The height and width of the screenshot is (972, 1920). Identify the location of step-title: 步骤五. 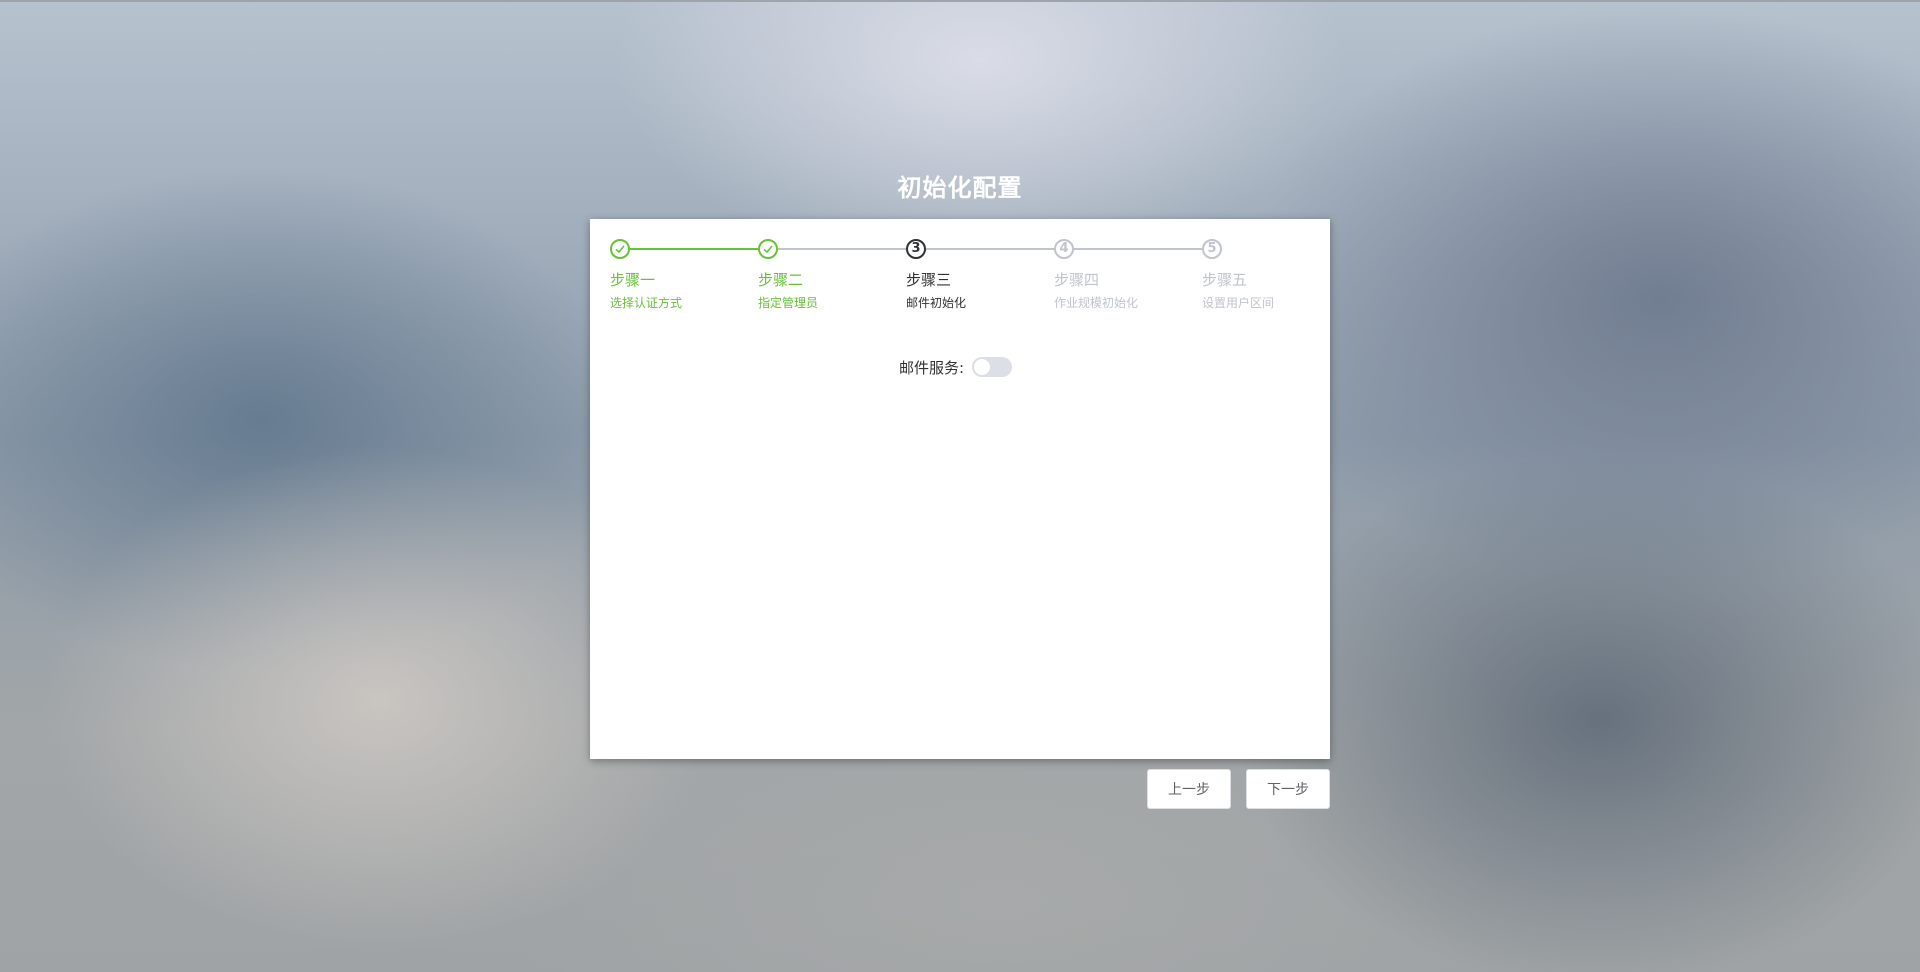
(1225, 280).